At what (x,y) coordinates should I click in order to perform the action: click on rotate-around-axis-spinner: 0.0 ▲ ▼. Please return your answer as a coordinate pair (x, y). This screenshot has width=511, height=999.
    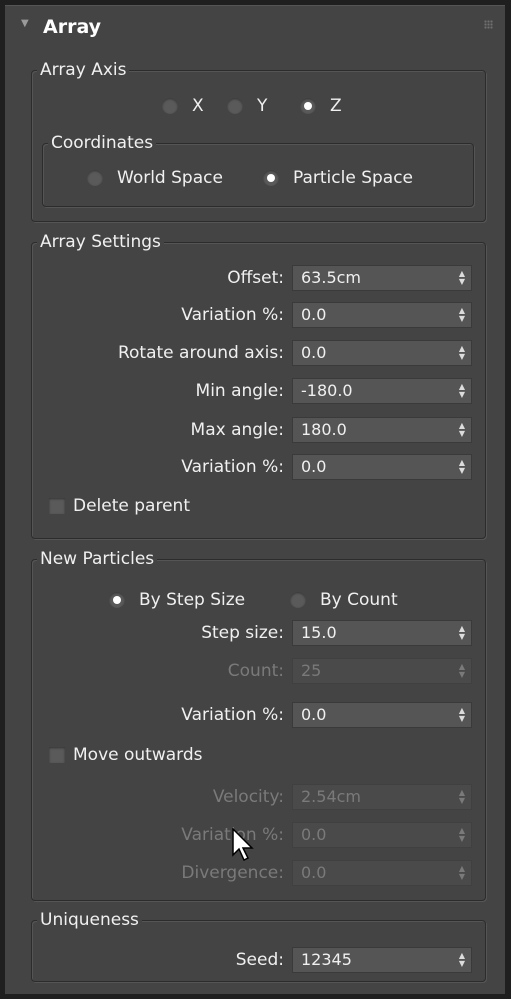
    Looking at the image, I should click on (382, 353).